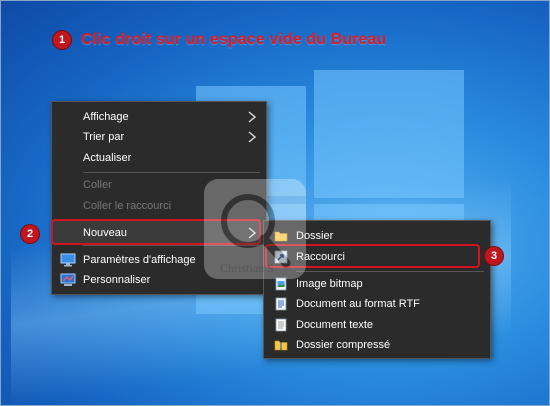 This screenshot has width=550, height=406. I want to click on menu-item-label: Paramètres d'affichage, so click(139, 260).